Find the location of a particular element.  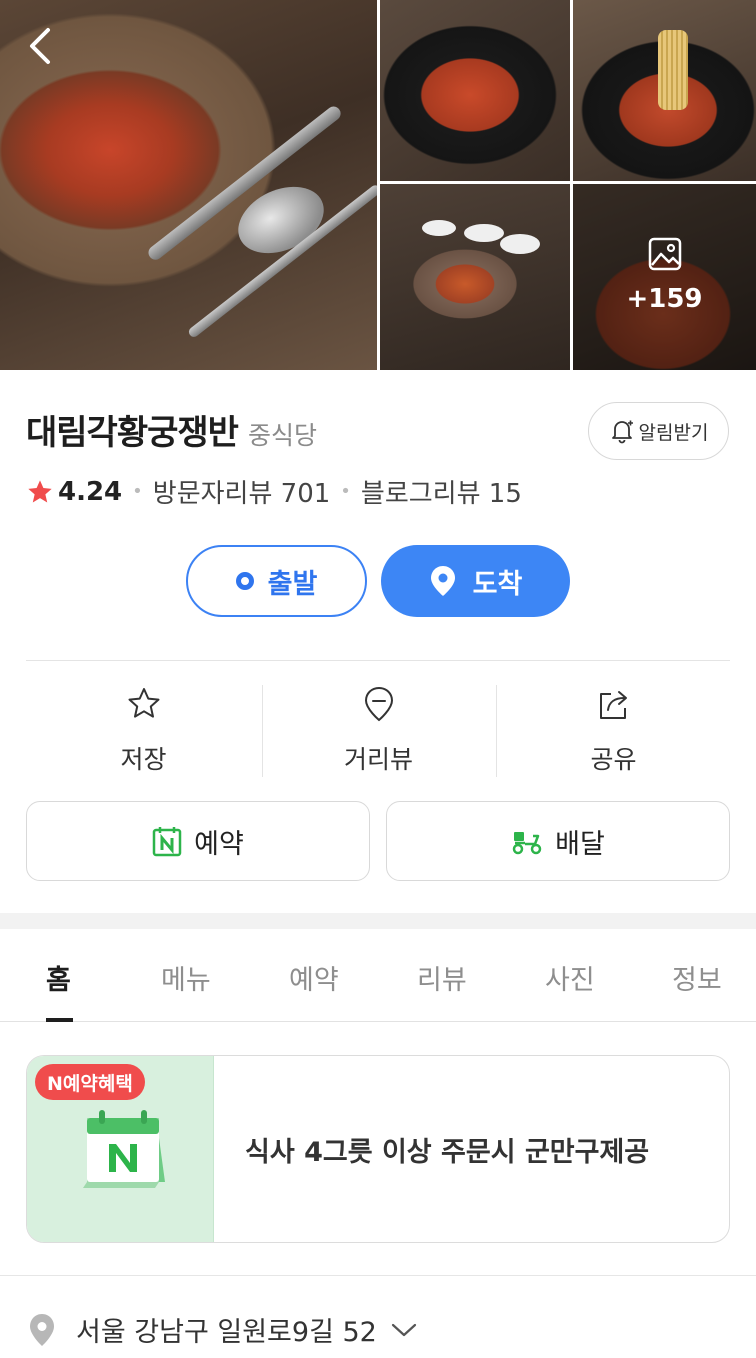

share-icon is located at coordinates (613, 705).